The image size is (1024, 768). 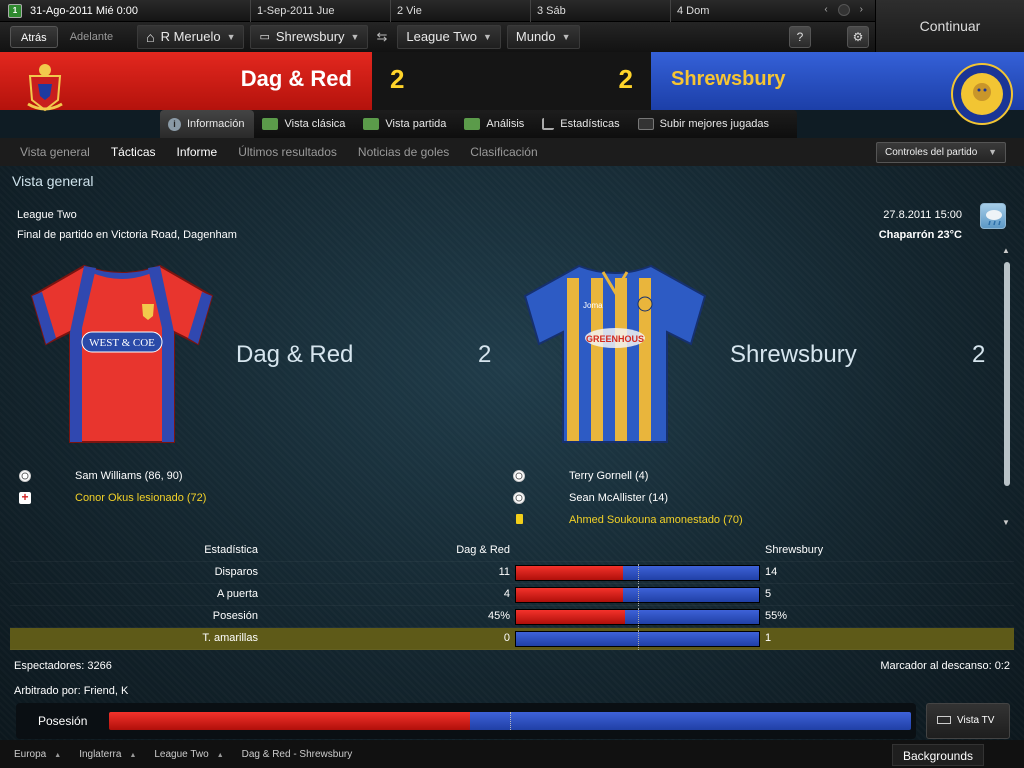 What do you see at coordinates (503, 152) in the screenshot?
I see `subnav-clasificacion: Clasificación` at bounding box center [503, 152].